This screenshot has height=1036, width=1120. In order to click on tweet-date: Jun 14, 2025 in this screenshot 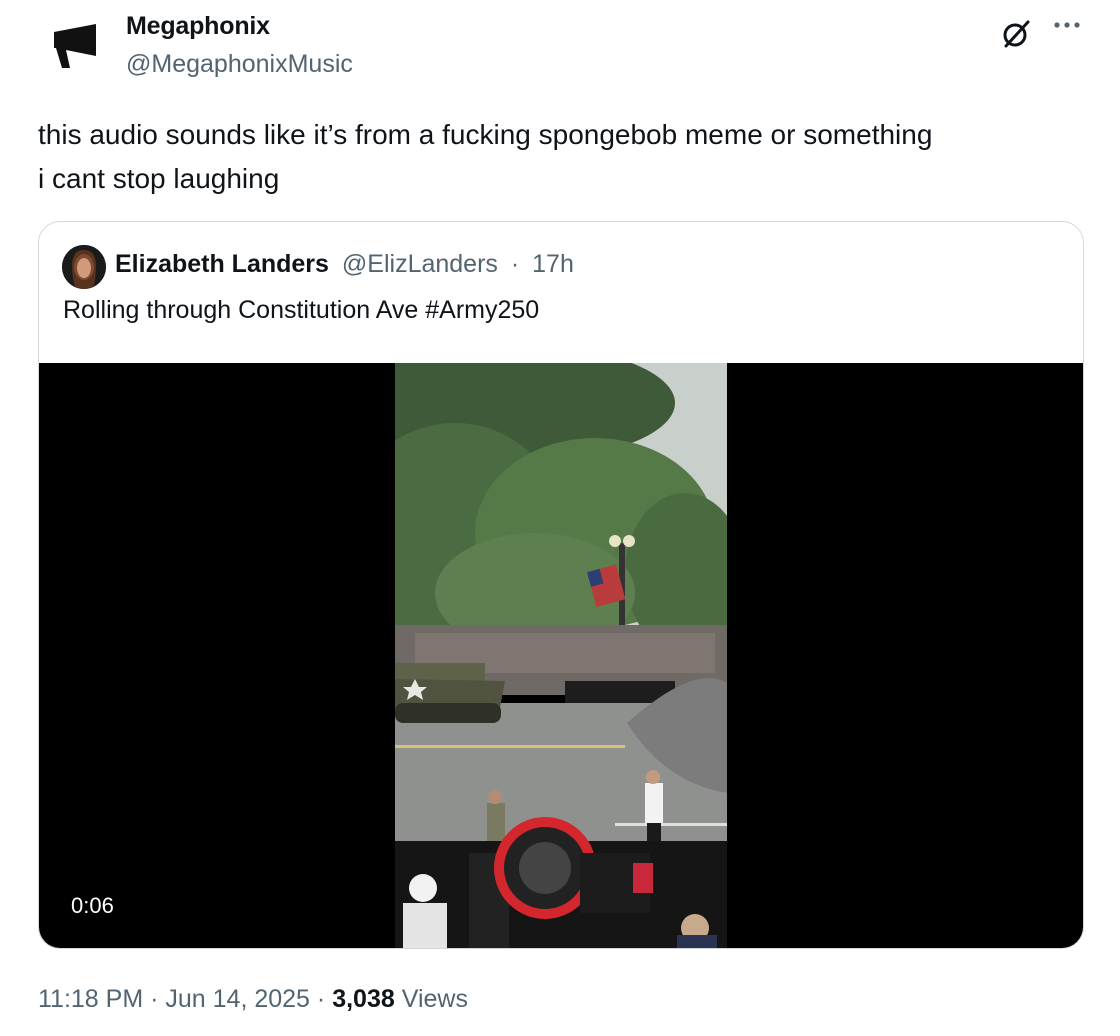, I will do `click(237, 999)`.